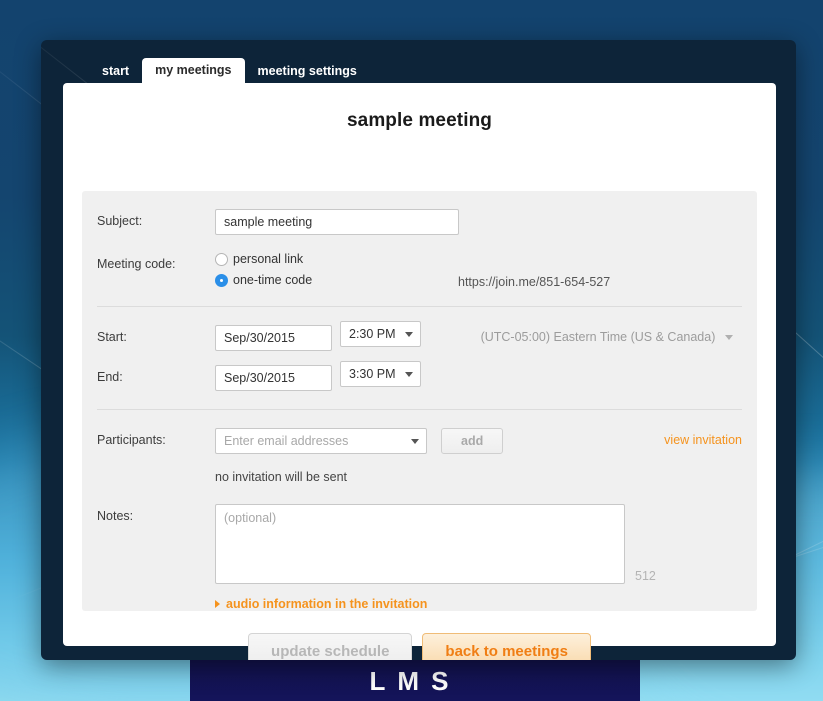 Image resolution: width=823 pixels, height=701 pixels. What do you see at coordinates (193, 70) in the screenshot?
I see `tab-my-meetings: my meetings` at bounding box center [193, 70].